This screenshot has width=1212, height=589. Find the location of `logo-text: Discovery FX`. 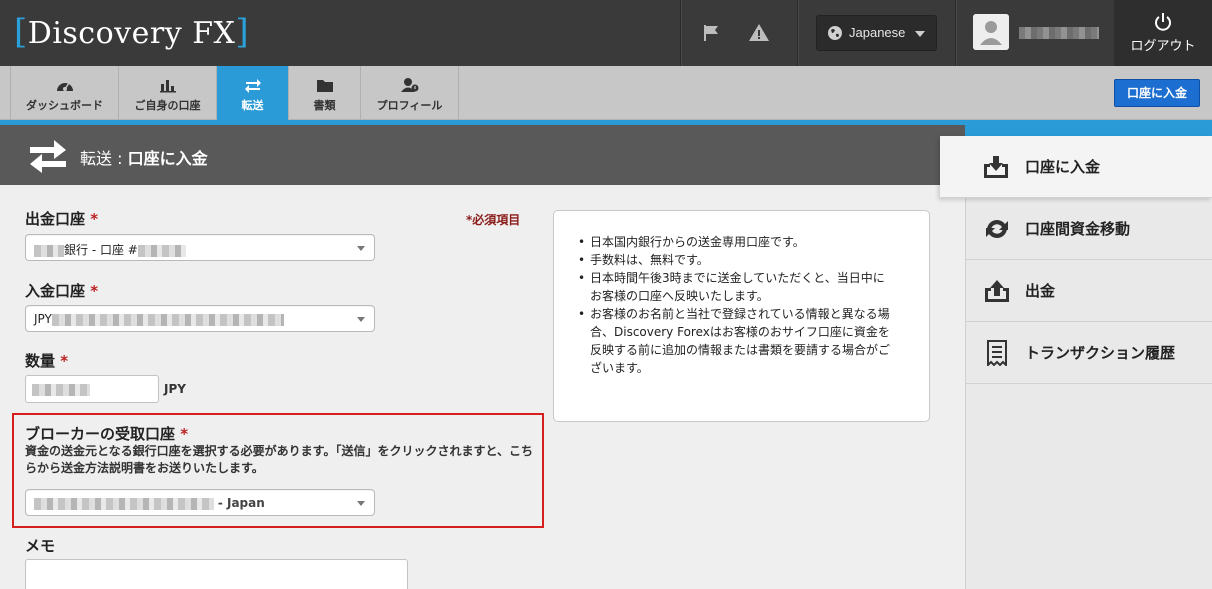

logo-text: Discovery FX is located at coordinates (131, 33).